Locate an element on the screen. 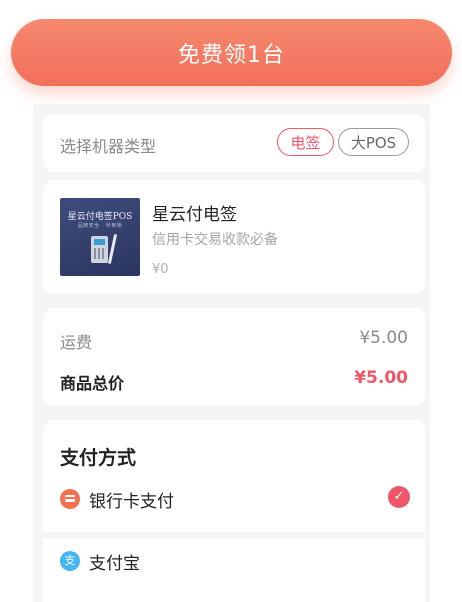 The width and height of the screenshot is (462, 602). machine-type-label: 选择机器类型 is located at coordinates (108, 146).